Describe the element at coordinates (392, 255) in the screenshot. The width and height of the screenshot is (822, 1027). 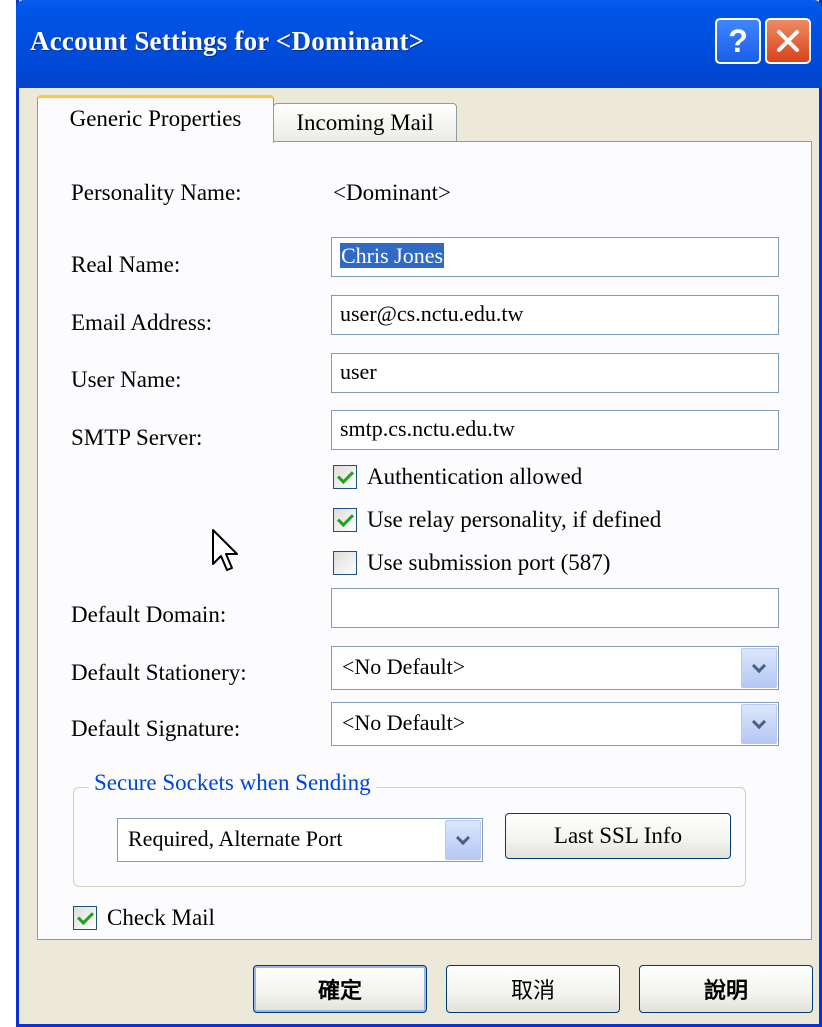
I see `real-name-value: Chris Jones` at that location.